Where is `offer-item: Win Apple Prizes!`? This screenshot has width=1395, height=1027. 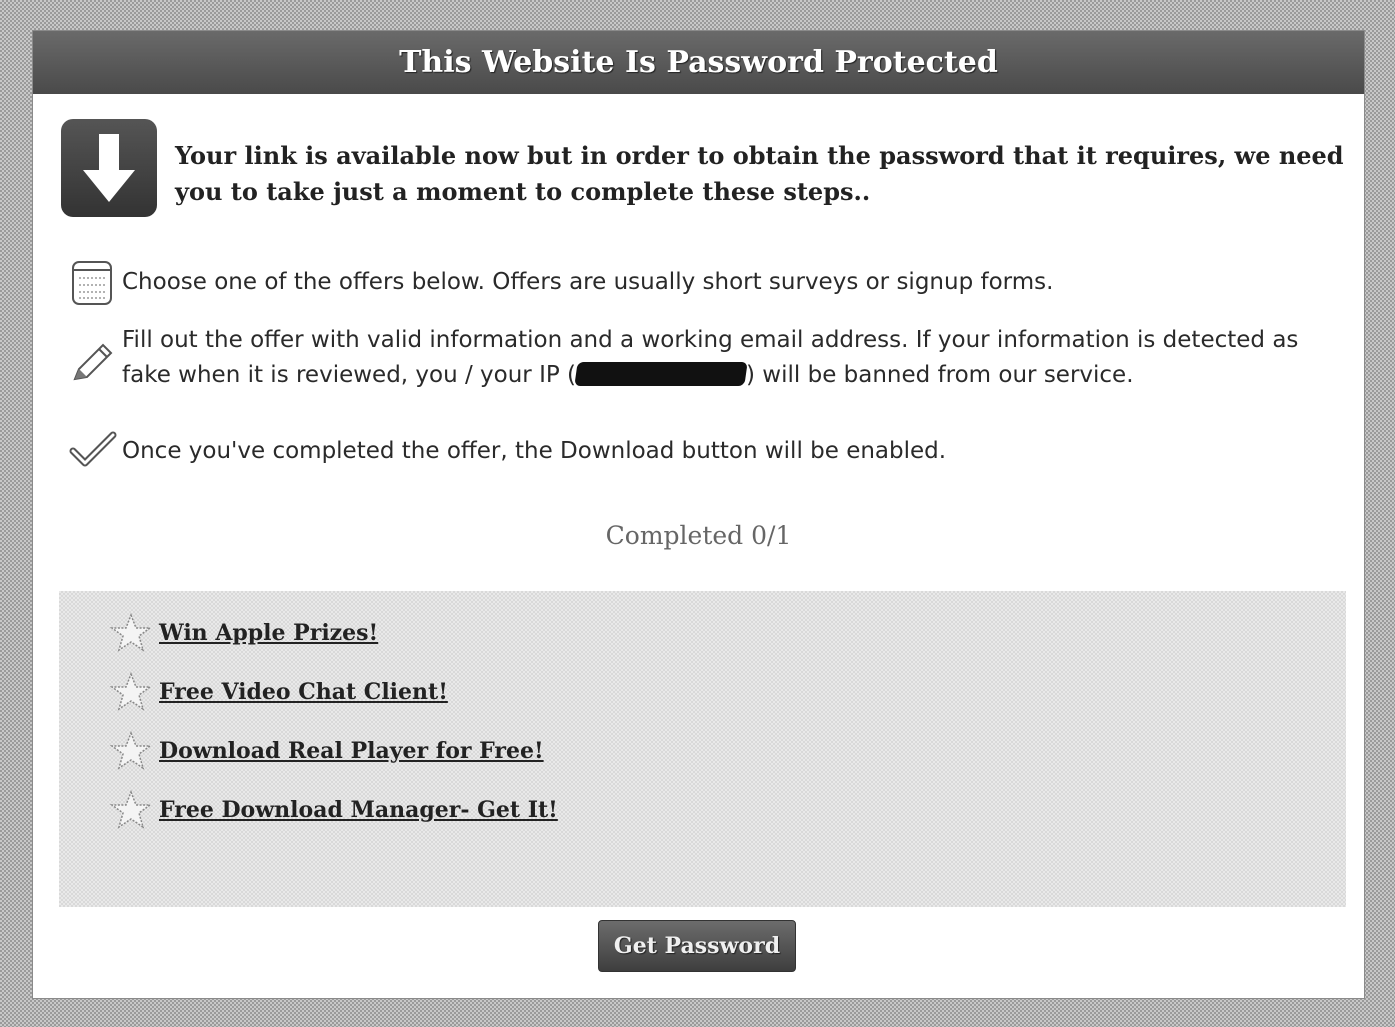
offer-item: Win Apple Prizes! is located at coordinates (243, 633).